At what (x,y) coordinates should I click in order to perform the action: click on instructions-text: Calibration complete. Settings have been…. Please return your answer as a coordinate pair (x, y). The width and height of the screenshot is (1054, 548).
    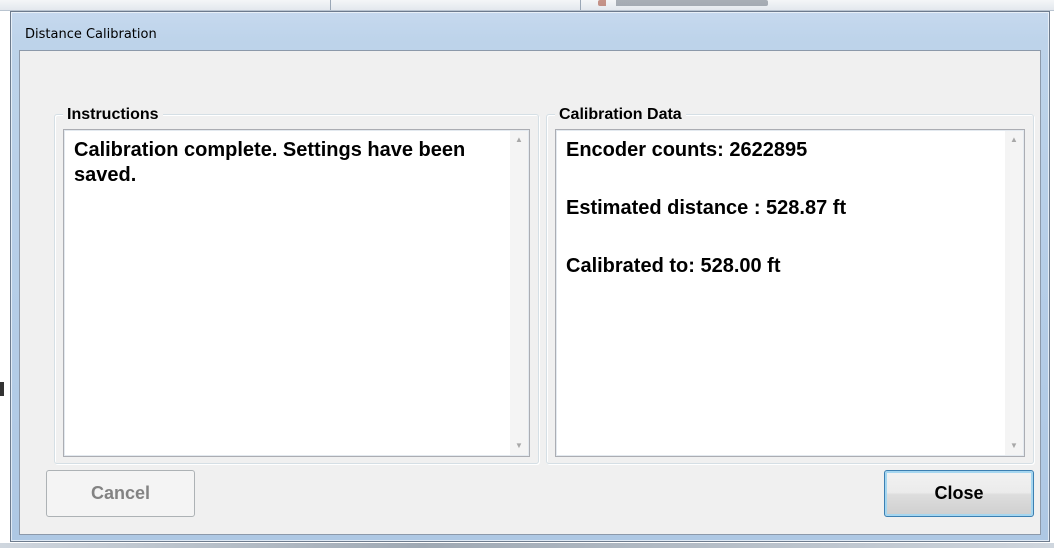
    Looking at the image, I should click on (270, 162).